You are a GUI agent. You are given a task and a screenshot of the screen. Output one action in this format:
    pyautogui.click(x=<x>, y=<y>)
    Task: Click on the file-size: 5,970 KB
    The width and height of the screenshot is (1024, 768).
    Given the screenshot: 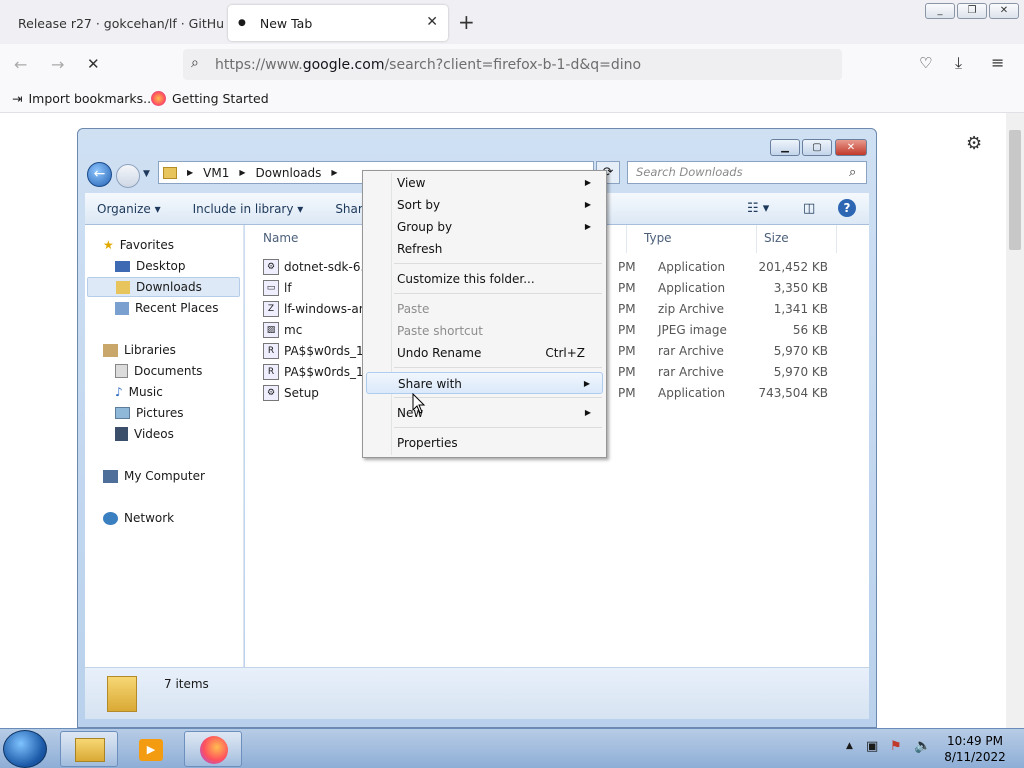 What is the action you would take?
    pyautogui.click(x=800, y=350)
    